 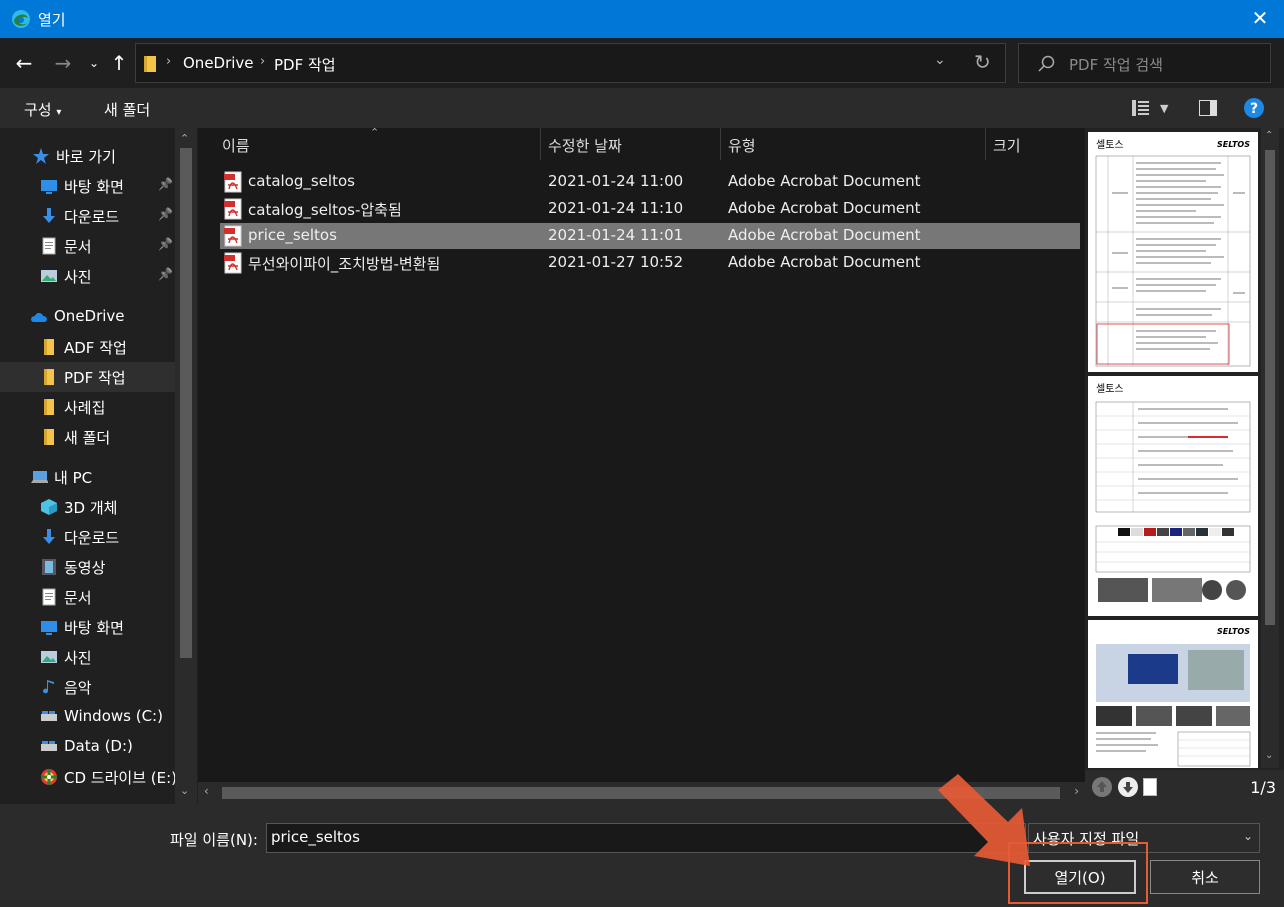 I want to click on column-header-type: 유형, so click(x=742, y=151).